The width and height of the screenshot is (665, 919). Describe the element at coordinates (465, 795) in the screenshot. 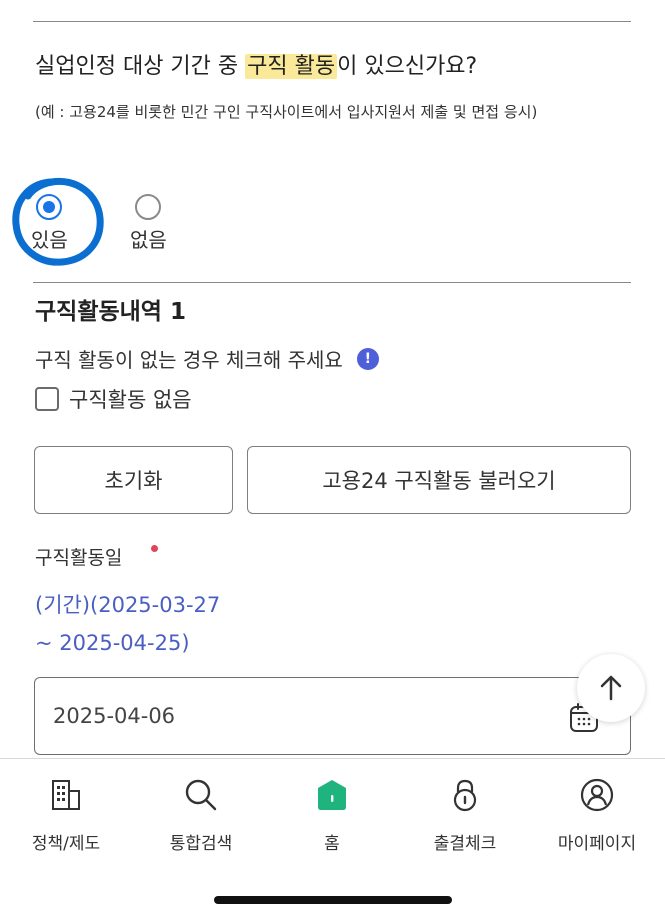

I see `lock-icon` at that location.